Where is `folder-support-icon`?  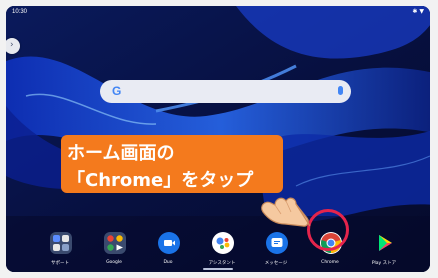 folder-support-icon is located at coordinates (61, 243).